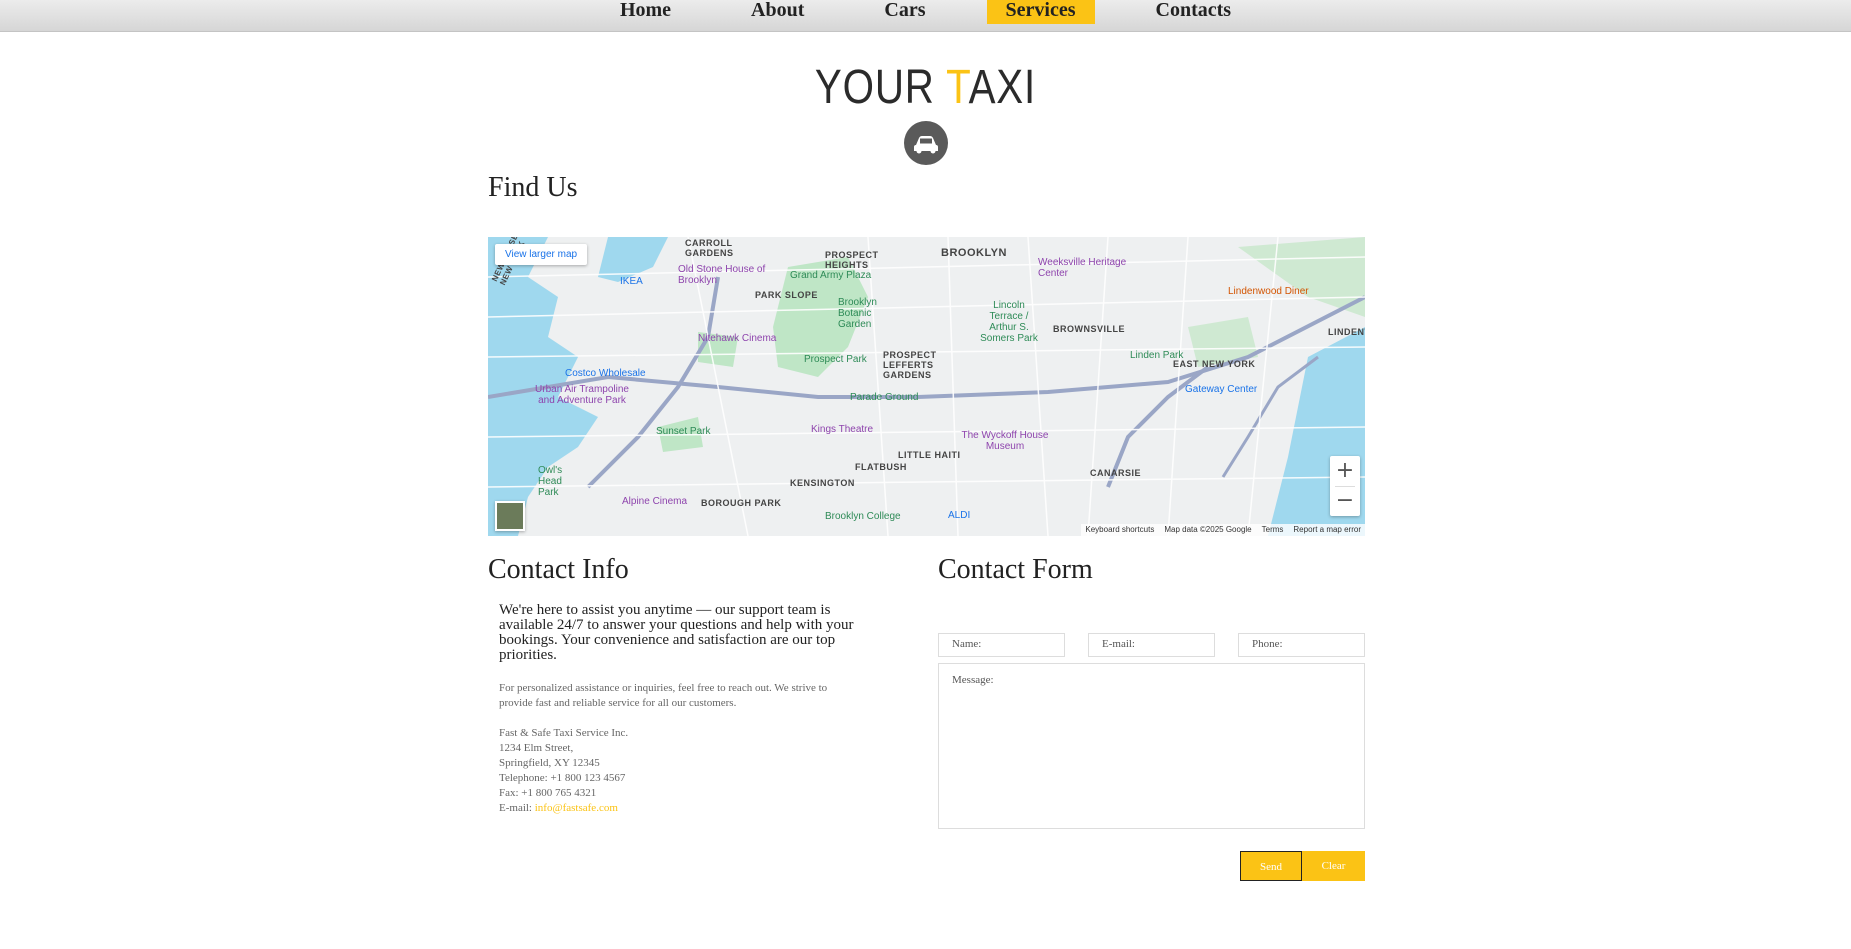 This screenshot has width=1851, height=949. What do you see at coordinates (1001, 645) in the screenshot?
I see `name-field: Name:` at bounding box center [1001, 645].